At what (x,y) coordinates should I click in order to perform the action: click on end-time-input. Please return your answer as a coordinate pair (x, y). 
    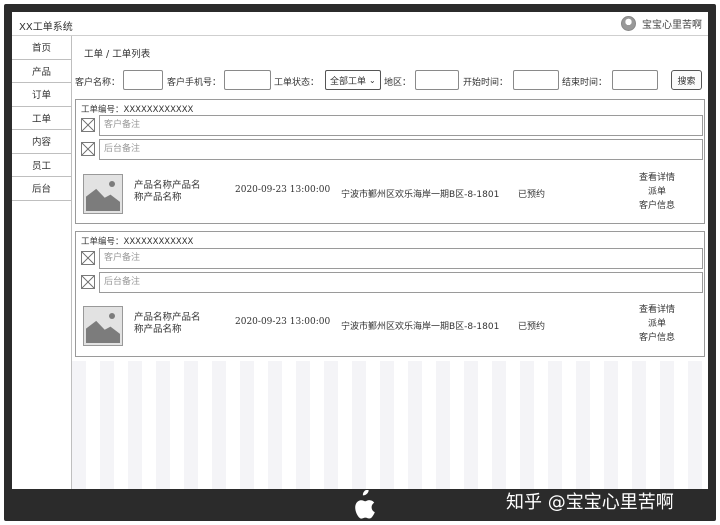
    Looking at the image, I should click on (635, 80).